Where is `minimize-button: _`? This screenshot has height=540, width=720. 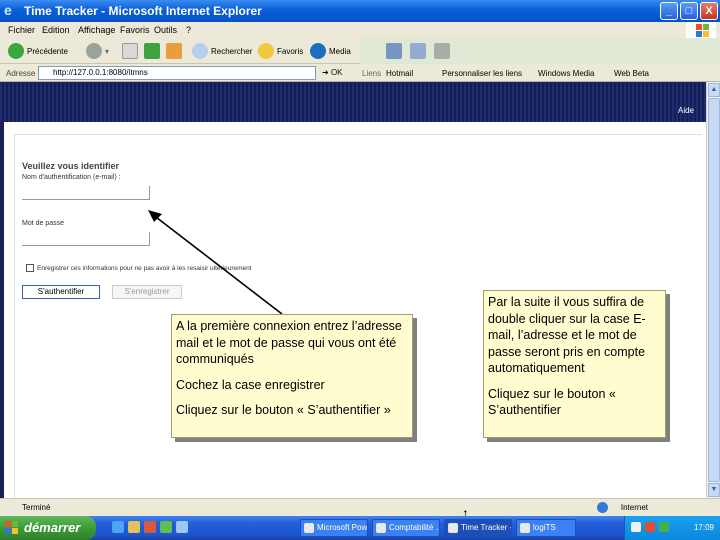
minimize-button: _ is located at coordinates (669, 11).